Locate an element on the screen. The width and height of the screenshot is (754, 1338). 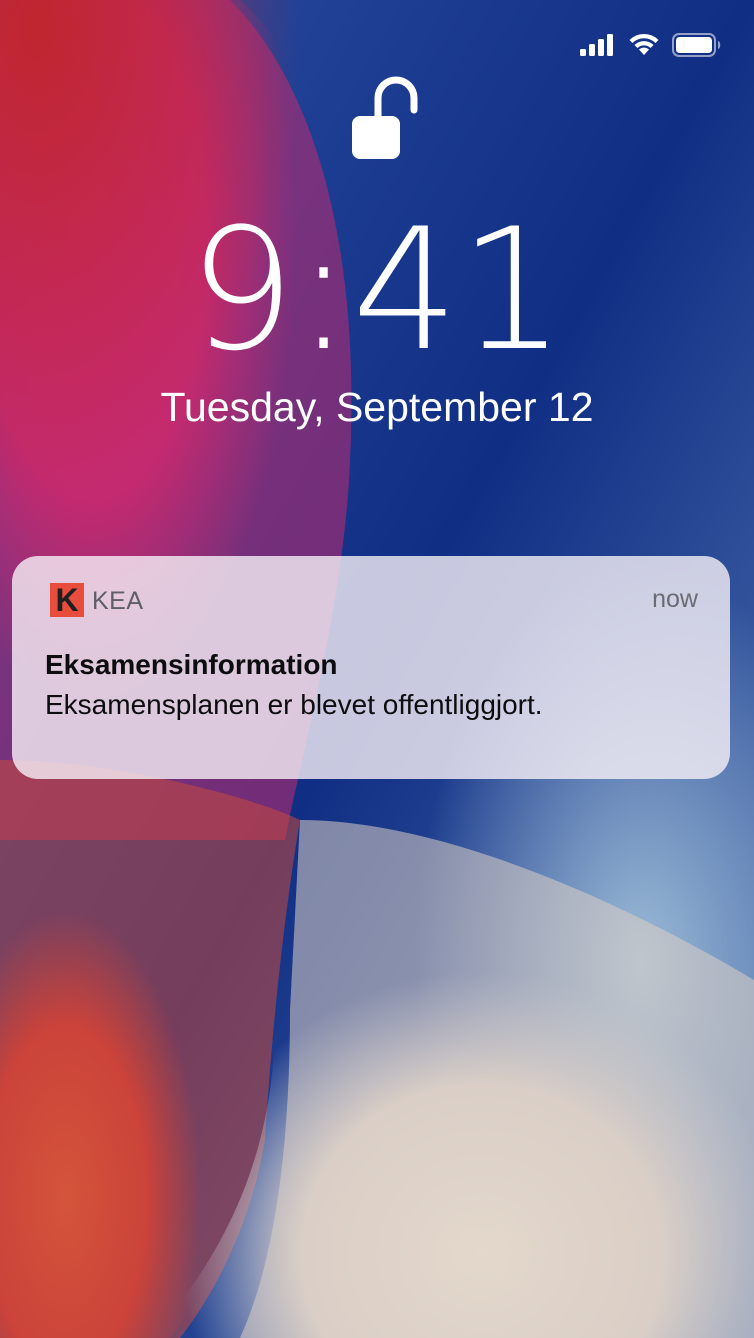
notification-body: Eksamensplanen er blevet offentliggjort. is located at coordinates (294, 704).